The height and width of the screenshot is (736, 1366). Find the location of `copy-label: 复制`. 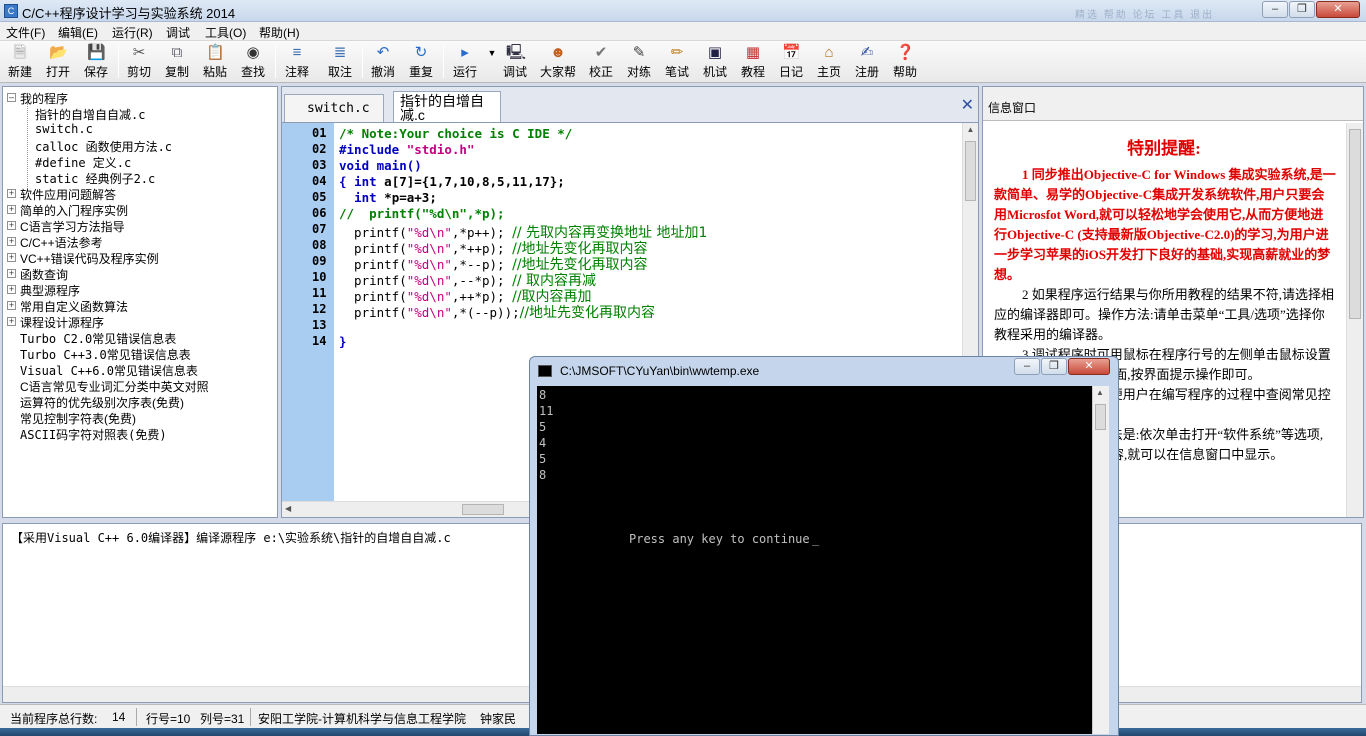

copy-label: 复制 is located at coordinates (176, 72).